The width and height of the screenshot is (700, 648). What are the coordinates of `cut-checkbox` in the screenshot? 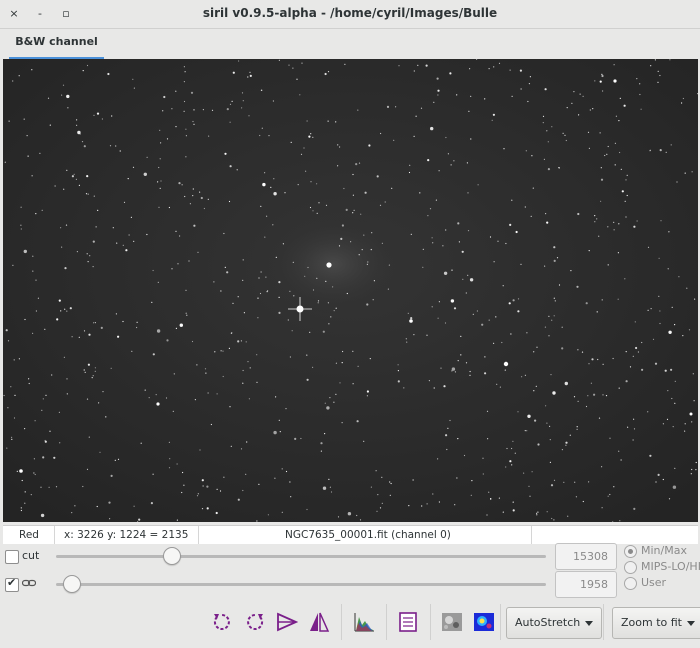 It's located at (12, 557).